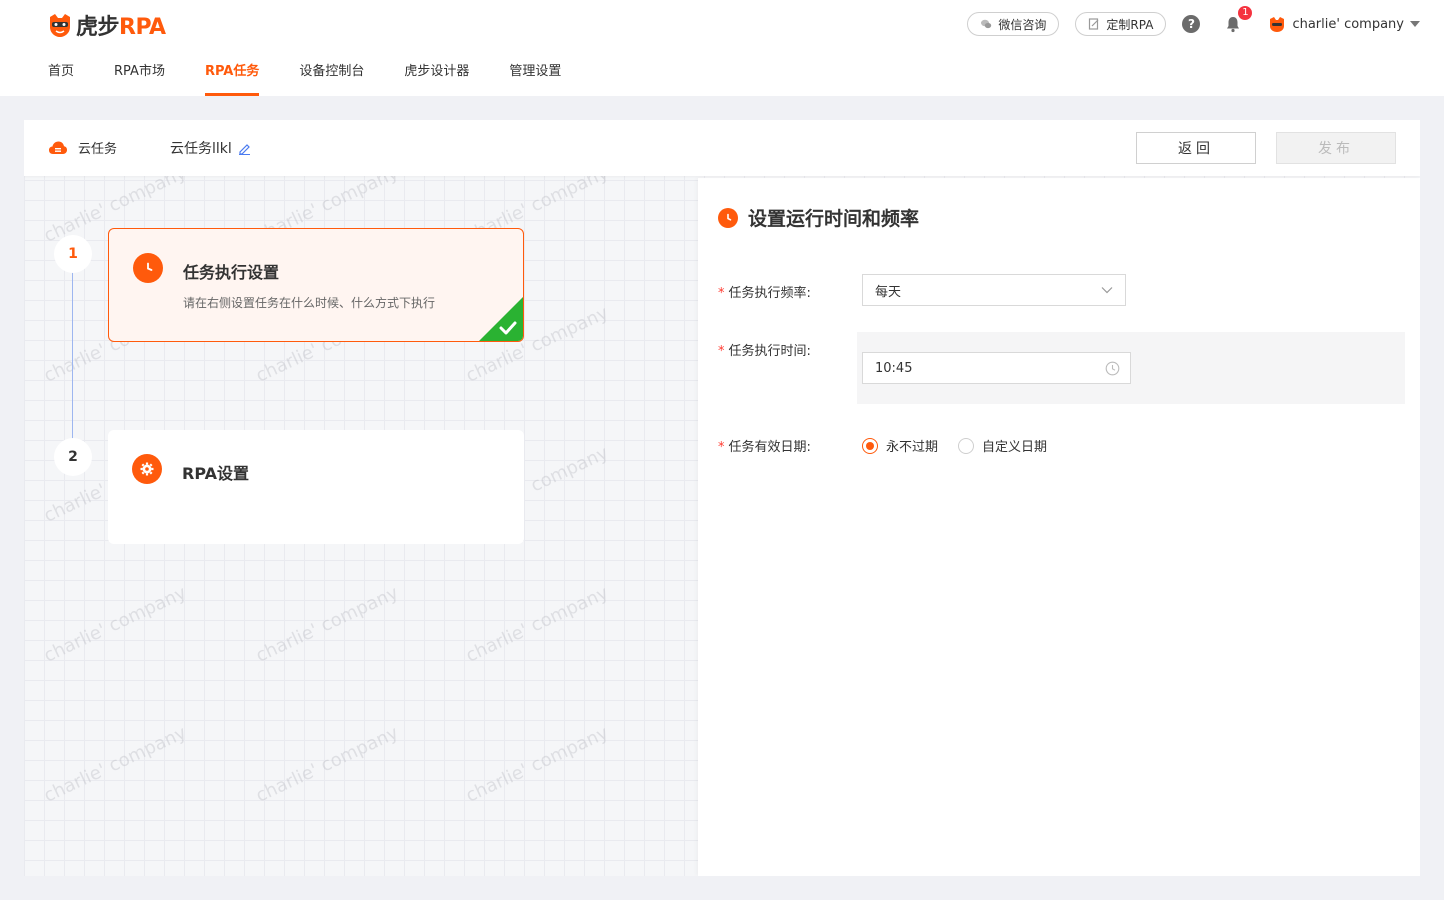  What do you see at coordinates (1196, 148) in the screenshot?
I see `back-button: 返回` at bounding box center [1196, 148].